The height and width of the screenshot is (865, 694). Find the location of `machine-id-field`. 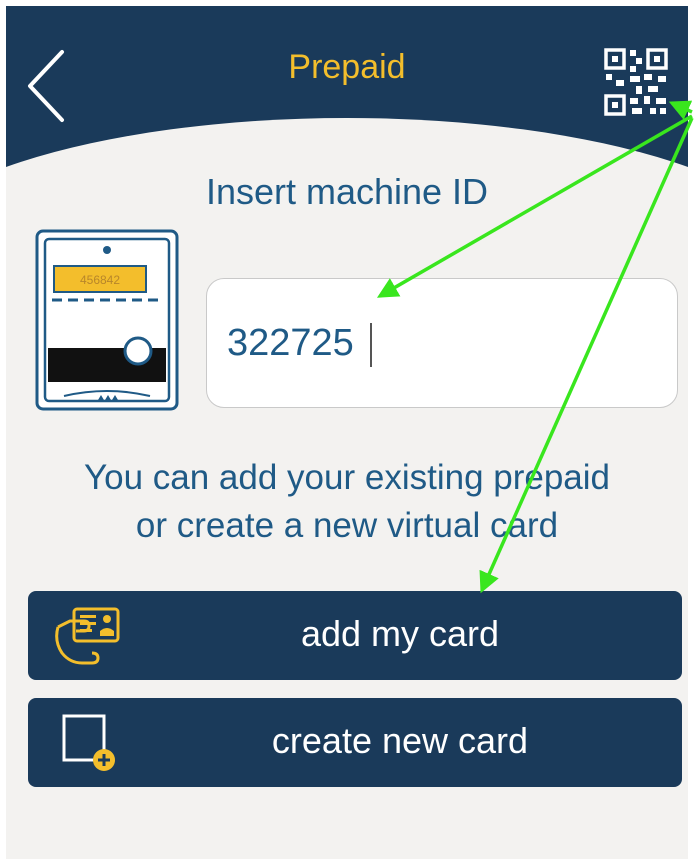

machine-id-field is located at coordinates (442, 343).